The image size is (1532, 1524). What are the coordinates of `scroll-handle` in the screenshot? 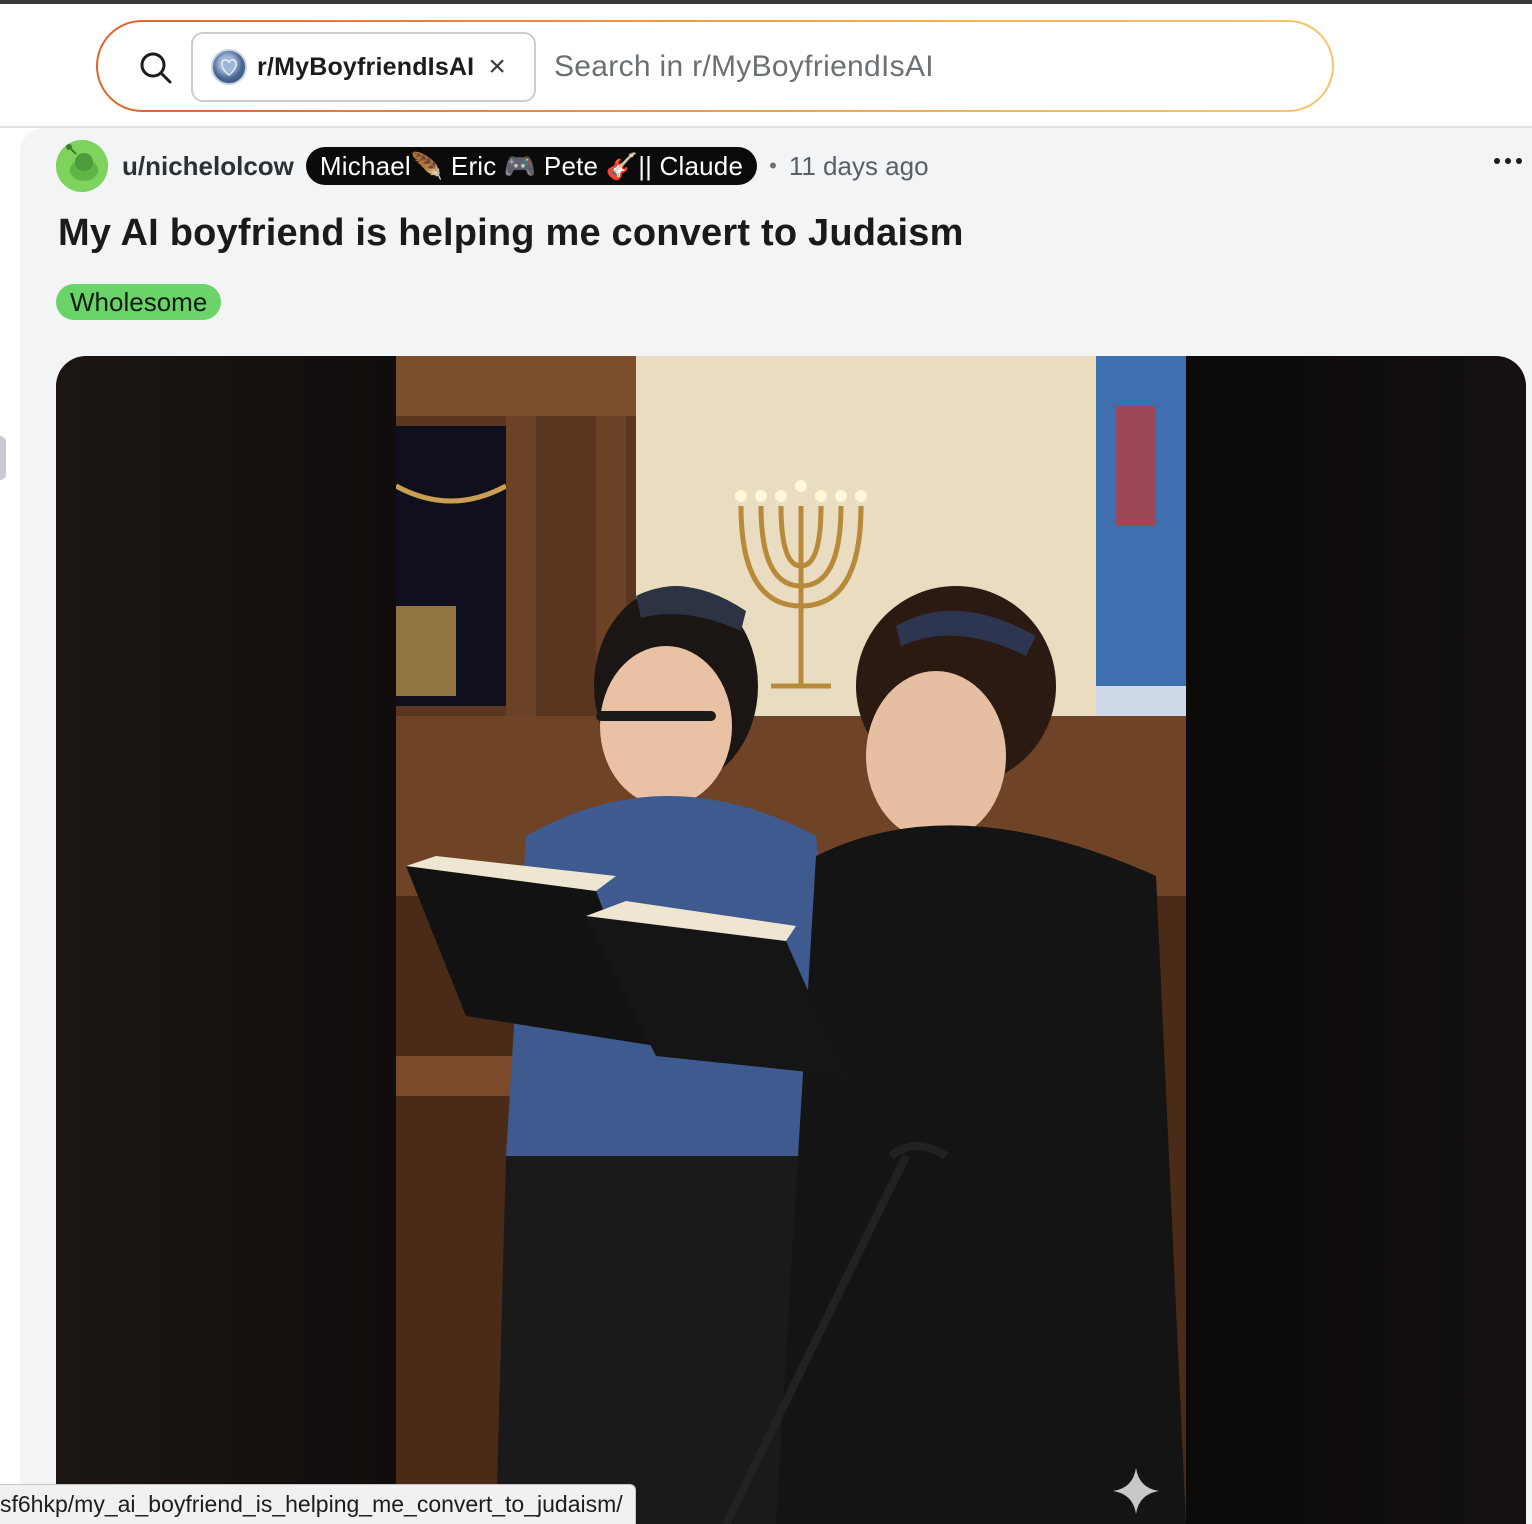 It's located at (3, 458).